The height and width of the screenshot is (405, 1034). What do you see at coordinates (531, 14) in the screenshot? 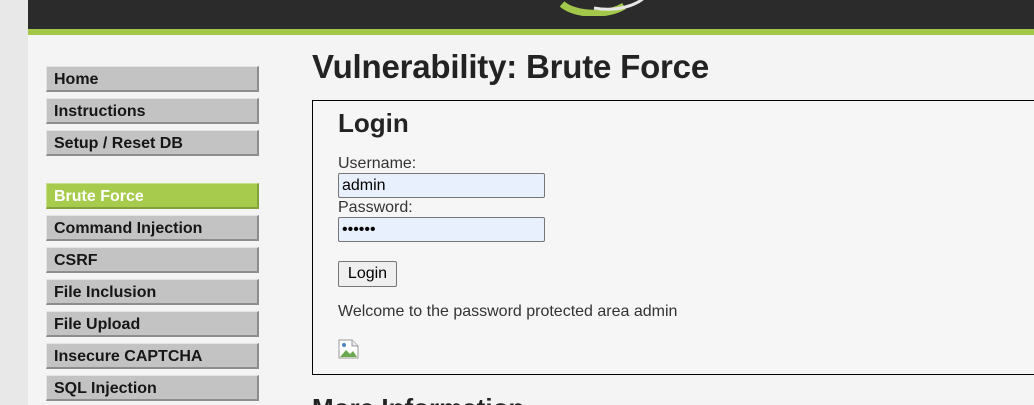
I see `header-bar` at bounding box center [531, 14].